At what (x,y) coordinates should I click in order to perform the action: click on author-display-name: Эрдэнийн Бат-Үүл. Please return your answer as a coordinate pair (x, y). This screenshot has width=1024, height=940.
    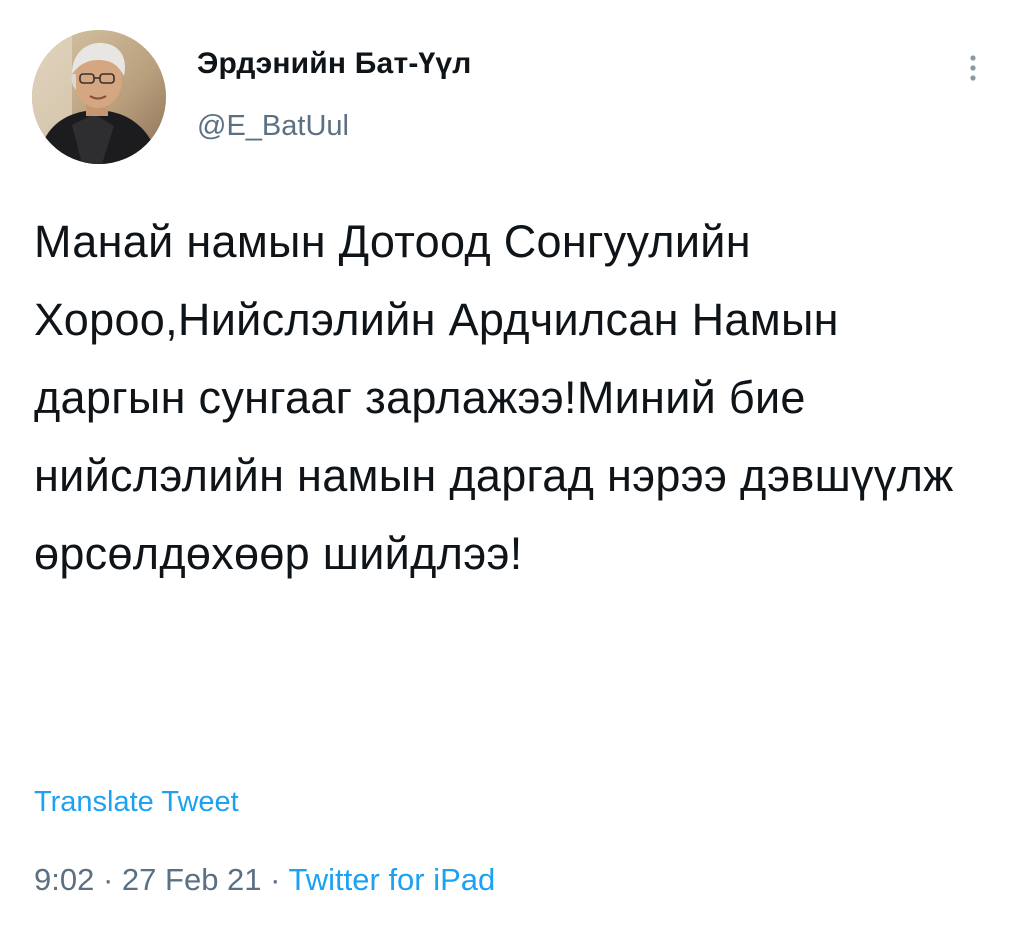
    Looking at the image, I should click on (334, 64).